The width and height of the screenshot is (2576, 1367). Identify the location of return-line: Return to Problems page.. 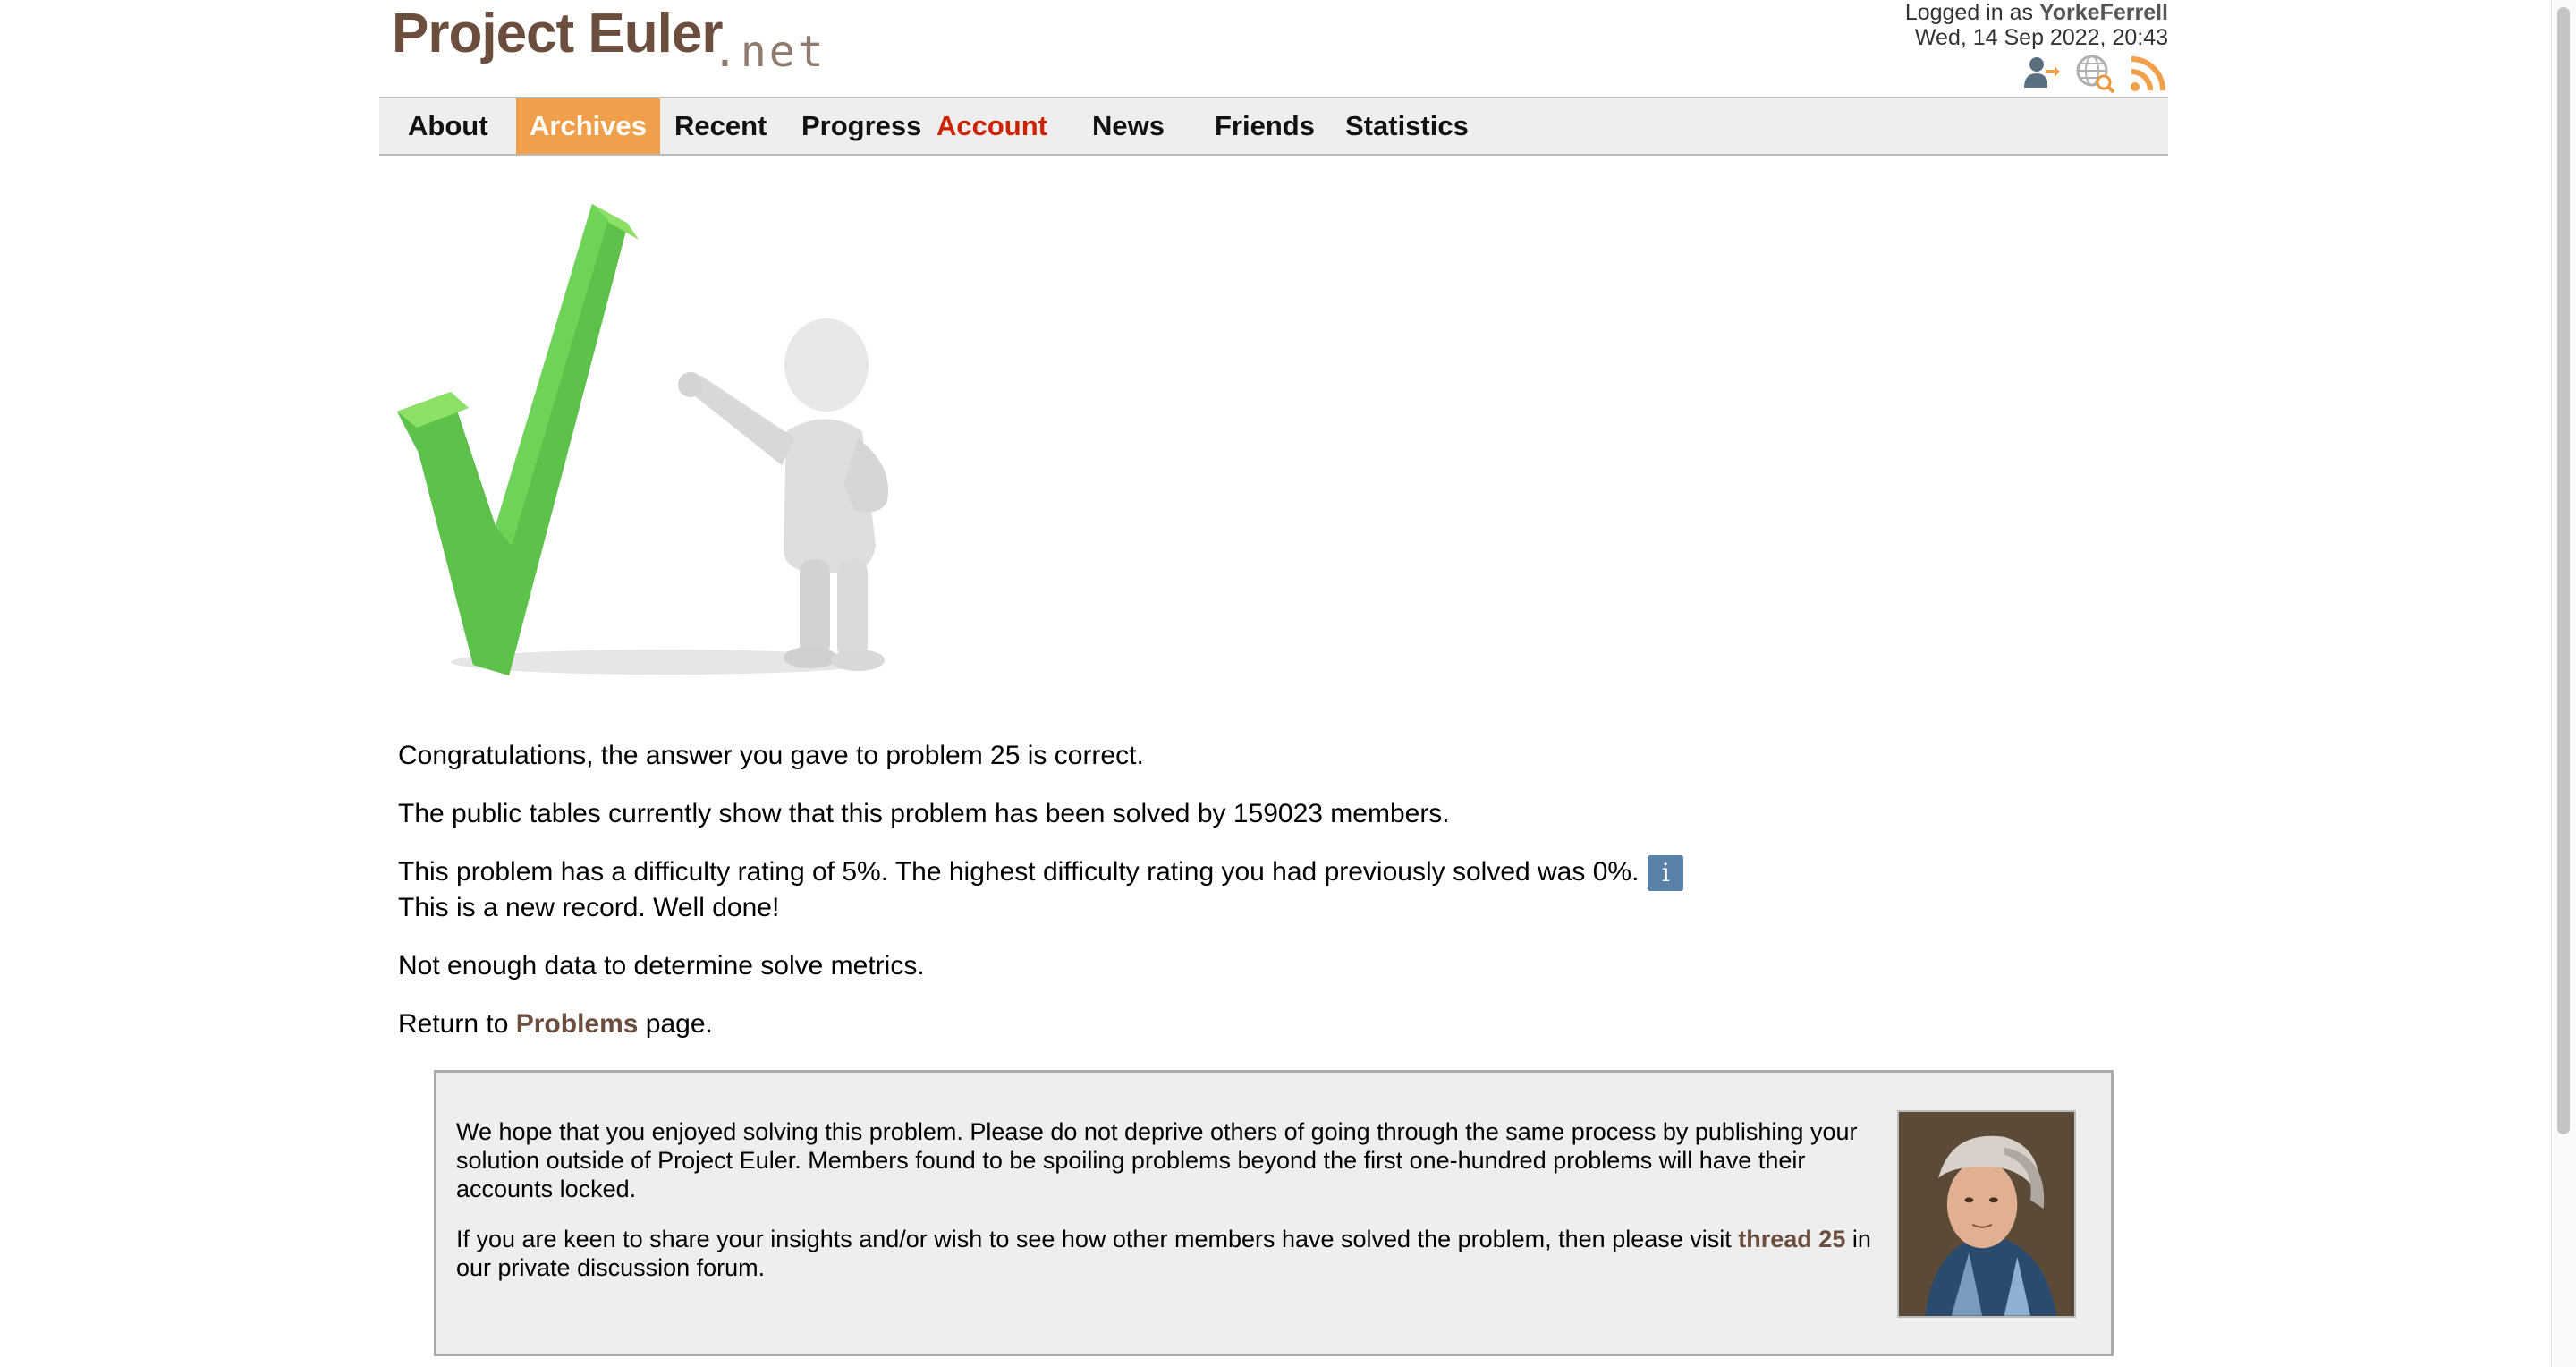
(555, 1024).